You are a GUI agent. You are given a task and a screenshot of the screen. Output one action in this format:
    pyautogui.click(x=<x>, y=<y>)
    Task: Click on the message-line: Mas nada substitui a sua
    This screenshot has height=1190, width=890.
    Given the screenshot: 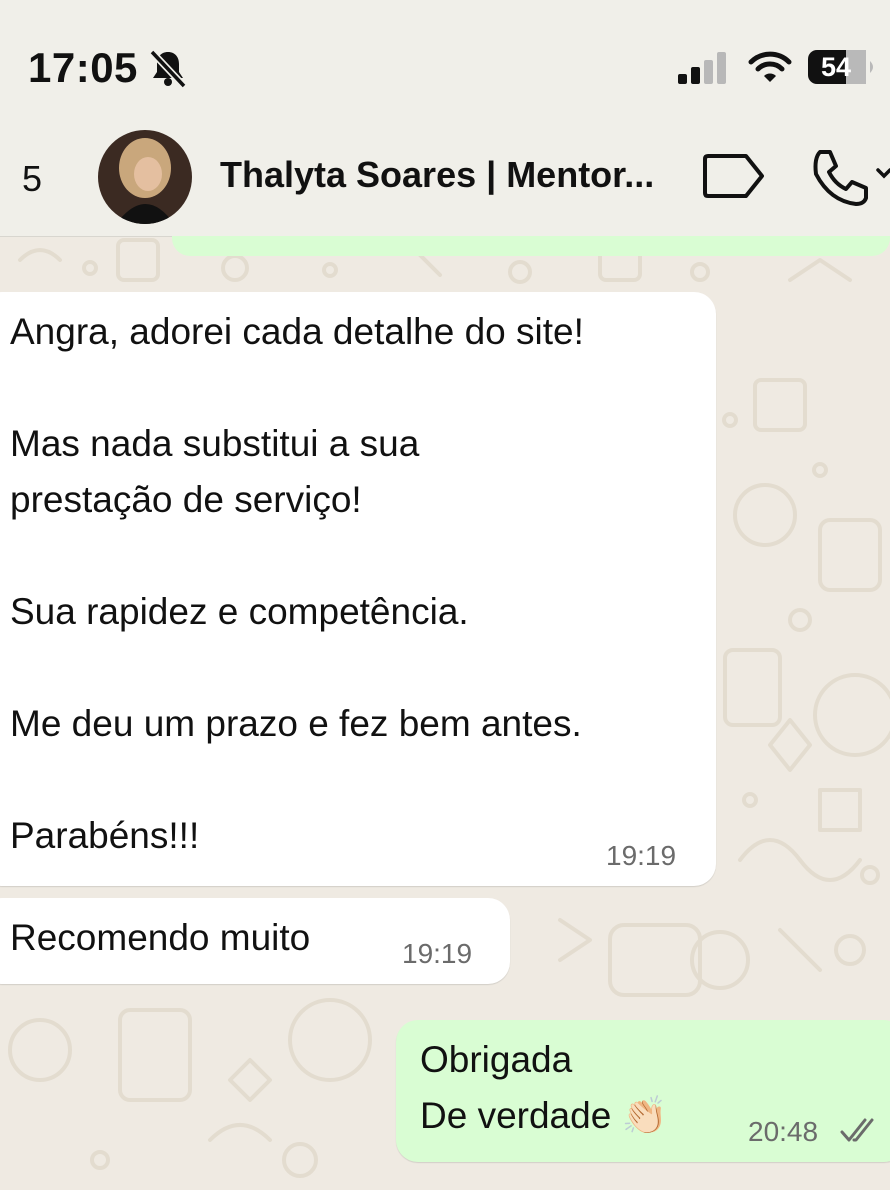 What is the action you would take?
    pyautogui.click(x=215, y=443)
    